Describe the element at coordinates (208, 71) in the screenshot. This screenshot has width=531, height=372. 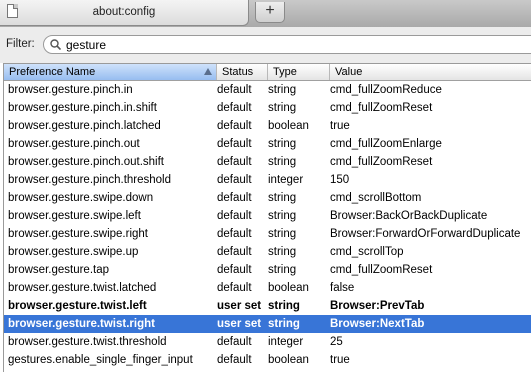
I see `sort-ascending-icon` at that location.